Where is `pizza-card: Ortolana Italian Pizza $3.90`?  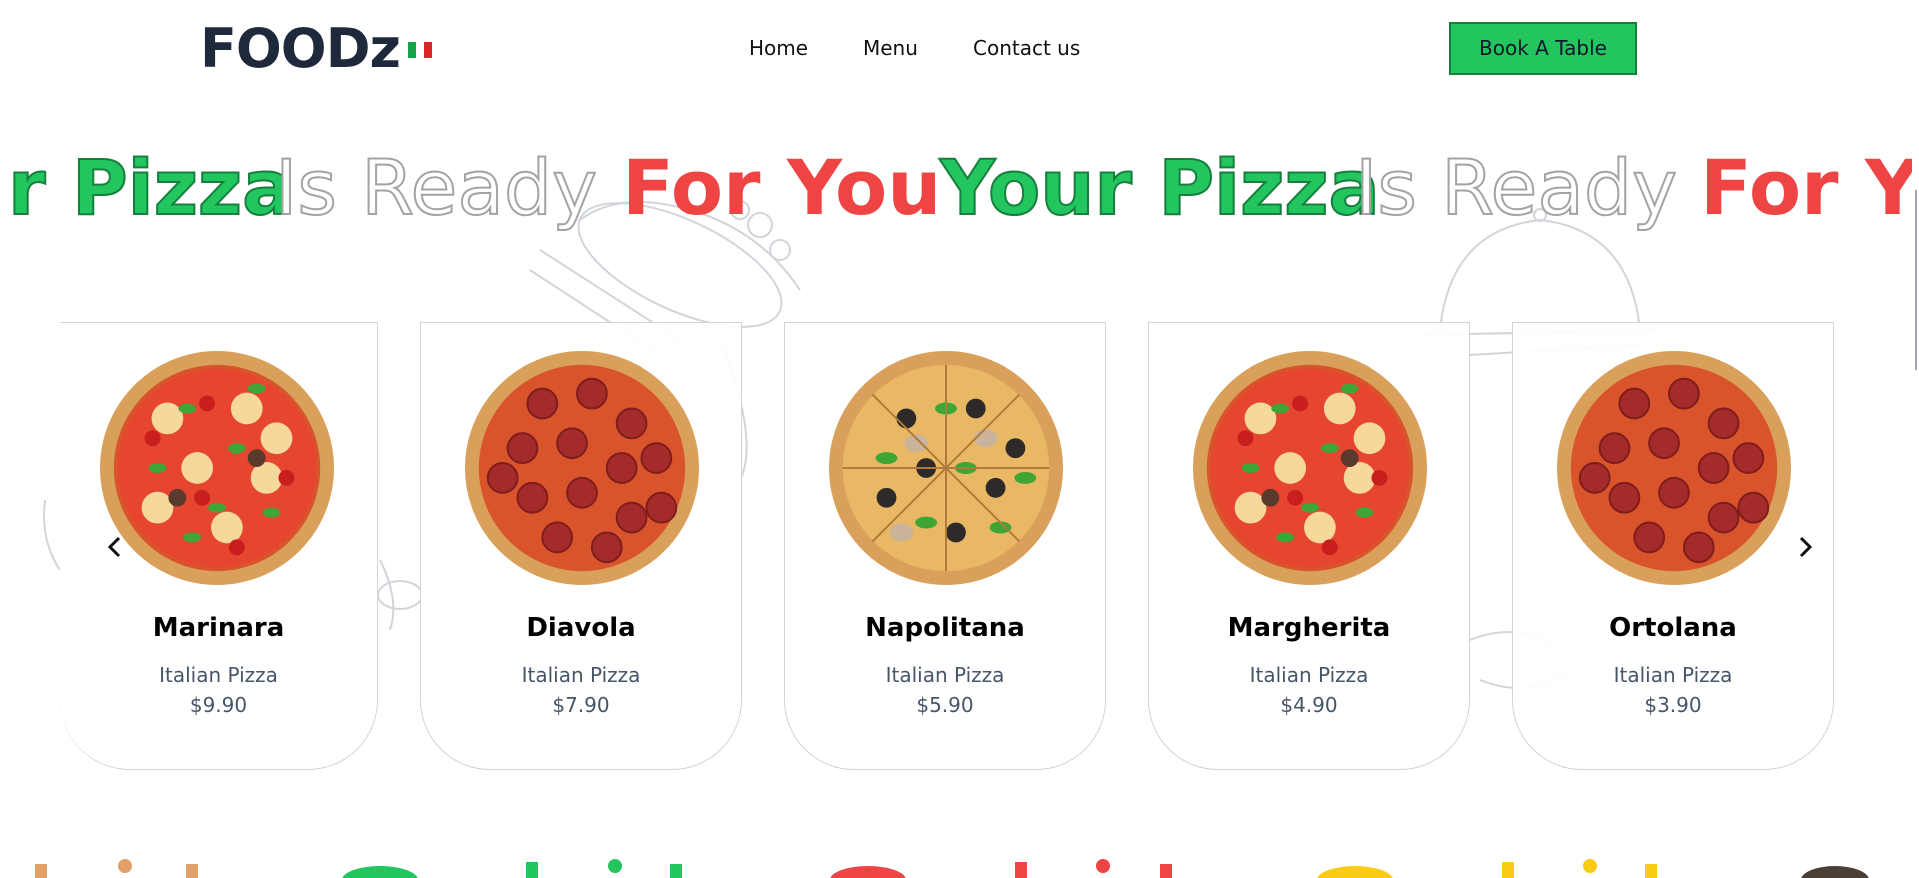 pizza-card: Ortolana Italian Pizza $3.90 is located at coordinates (1673, 546).